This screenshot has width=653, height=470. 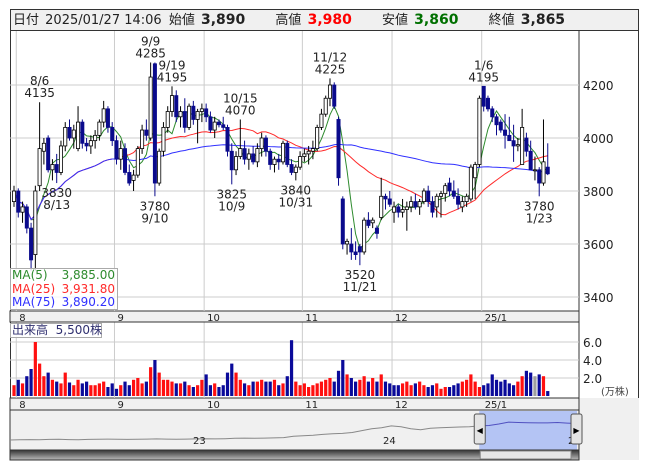 What do you see at coordinates (330, 69) in the screenshot?
I see `annotation-value: 4225` at bounding box center [330, 69].